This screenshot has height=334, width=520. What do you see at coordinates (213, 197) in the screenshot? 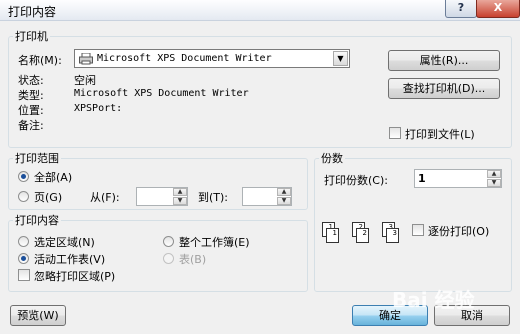
I see `to-label: 到(T):` at bounding box center [213, 197].